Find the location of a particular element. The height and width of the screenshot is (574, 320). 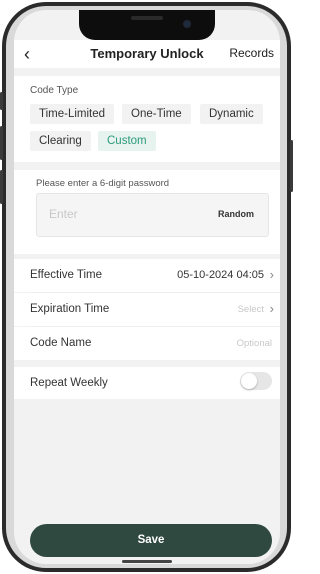

password-input: Enter Random is located at coordinates (152, 215).